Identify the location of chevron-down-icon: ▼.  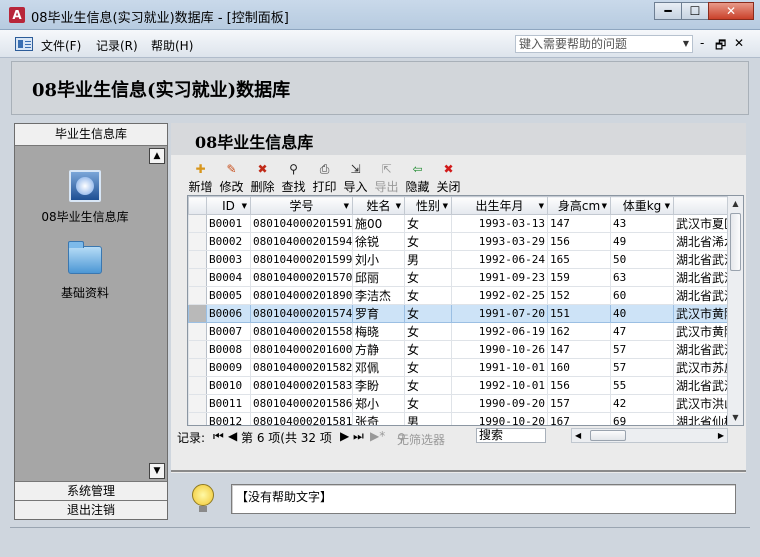
(686, 44).